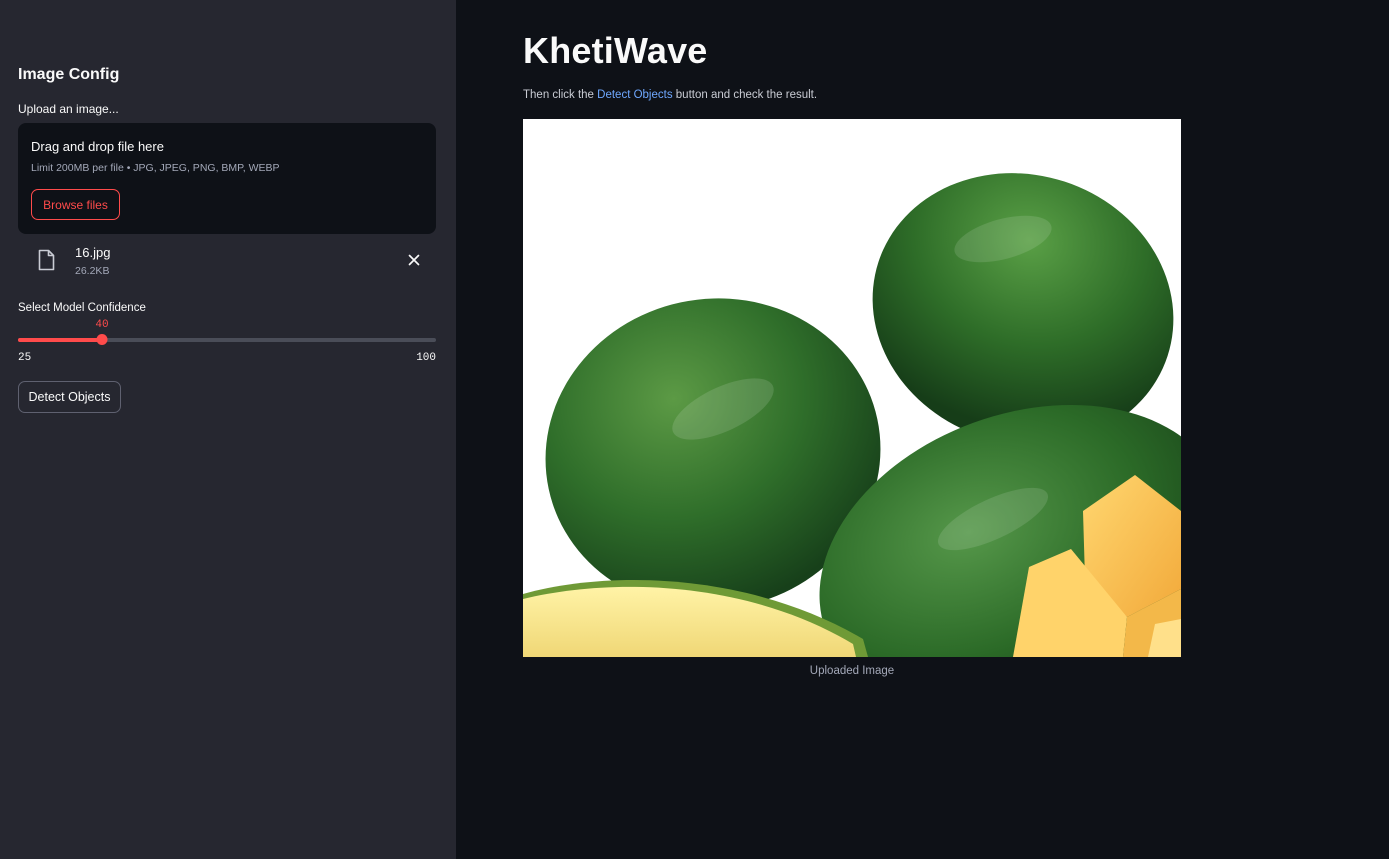  What do you see at coordinates (75, 204) in the screenshot?
I see `browse-files-button: Browse files` at bounding box center [75, 204].